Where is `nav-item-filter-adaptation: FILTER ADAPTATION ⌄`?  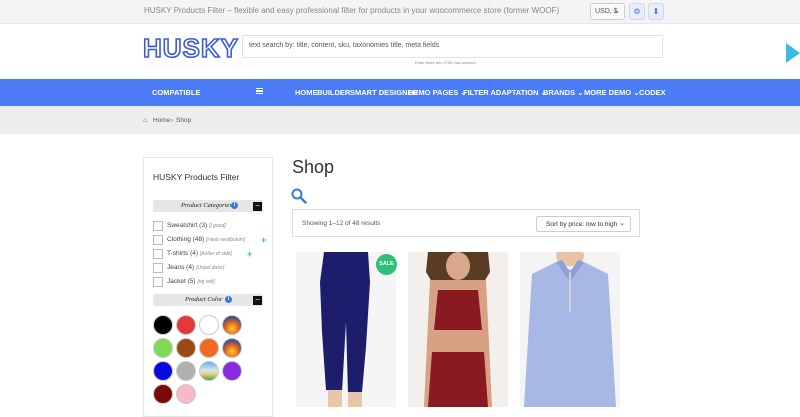
nav-item-filter-adaptation: FILTER ADAPTATION ⌄ is located at coordinates (505, 92).